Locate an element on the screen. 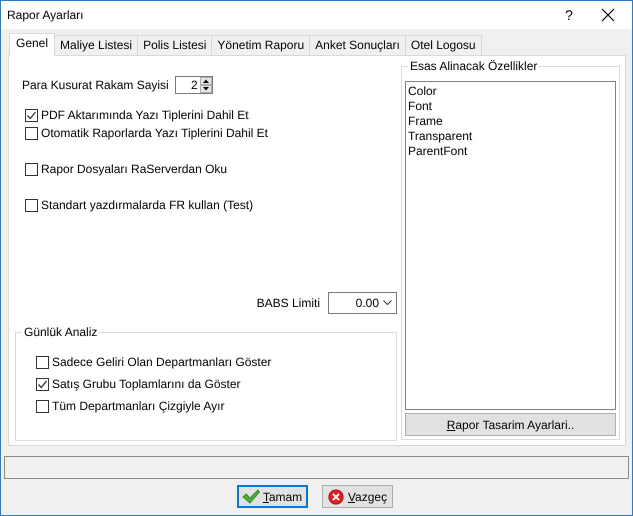 This screenshot has height=516, width=633. group-title: Esas Alinacak Özellikler is located at coordinates (474, 66).